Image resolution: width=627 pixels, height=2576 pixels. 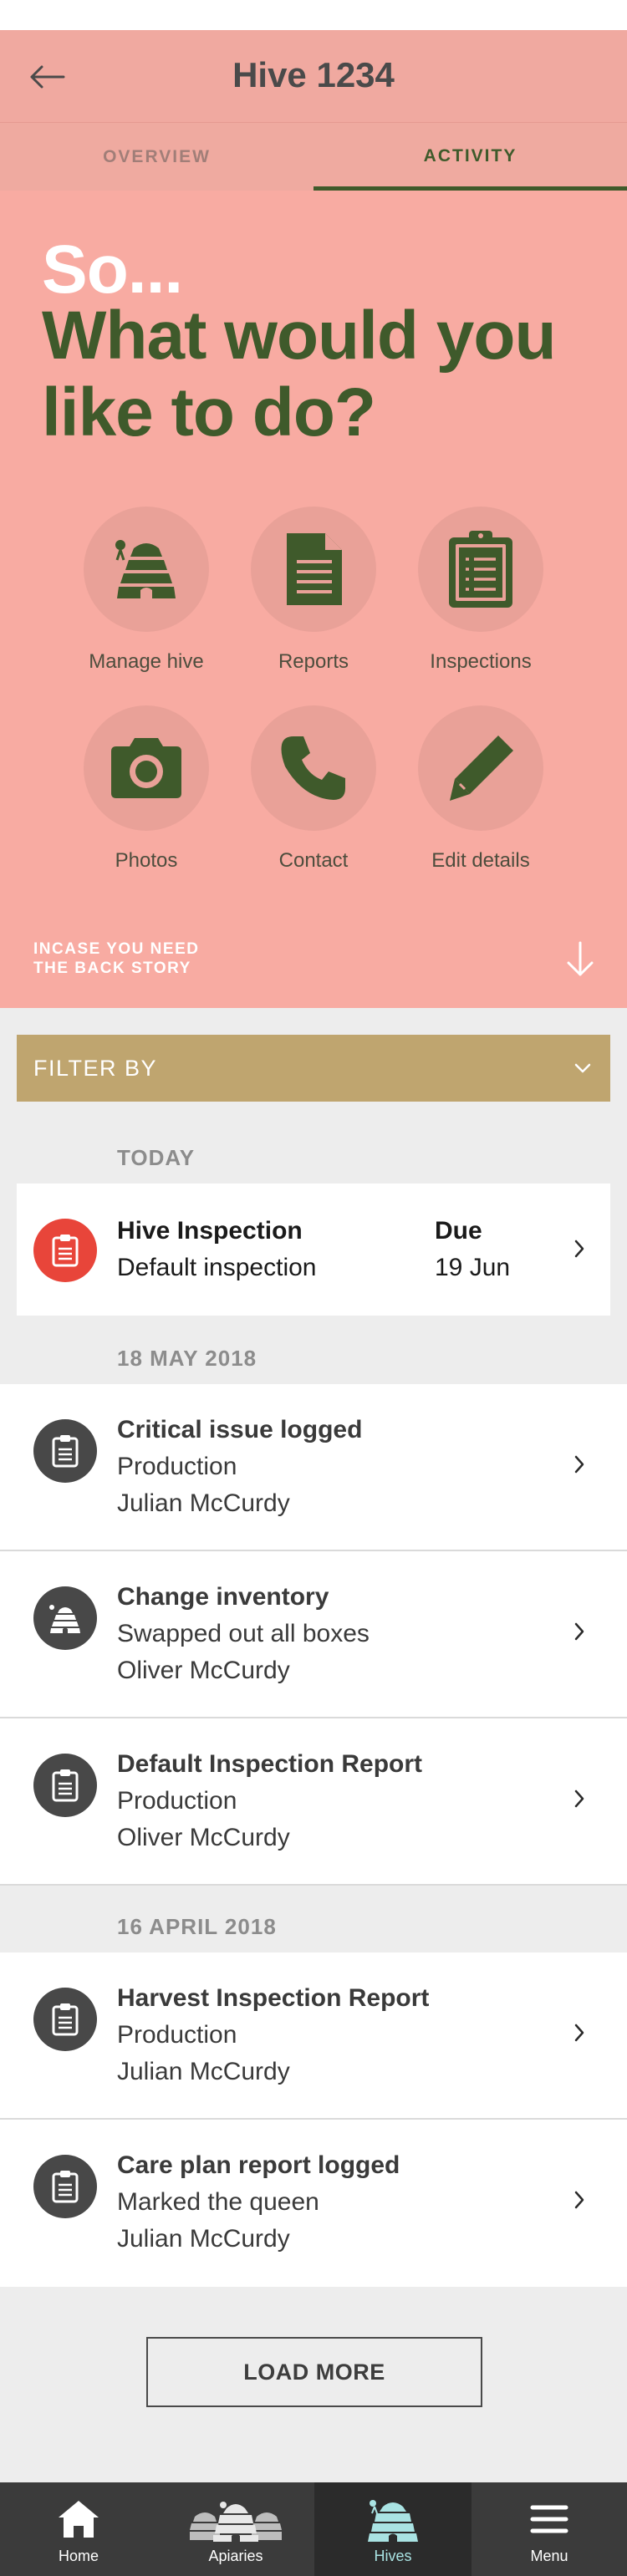 What do you see at coordinates (197, 1926) in the screenshot?
I see `section-heading-date: 16 APRIL 2018` at bounding box center [197, 1926].